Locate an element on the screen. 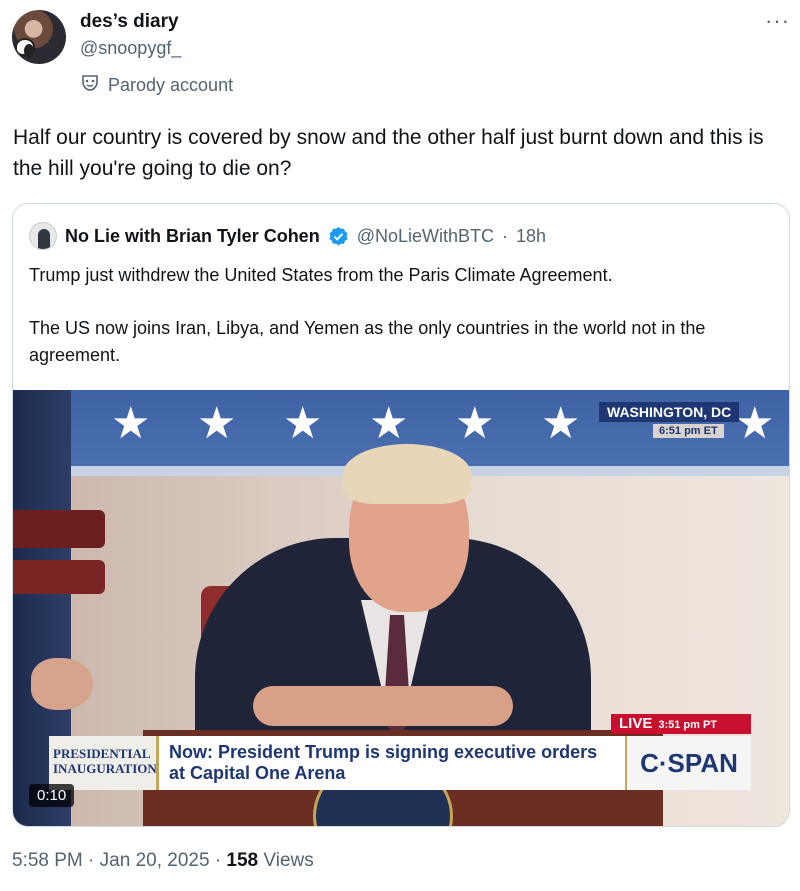 Image resolution: width=800 pixels, height=891 pixels. network-logo: C·SPAN is located at coordinates (688, 763).